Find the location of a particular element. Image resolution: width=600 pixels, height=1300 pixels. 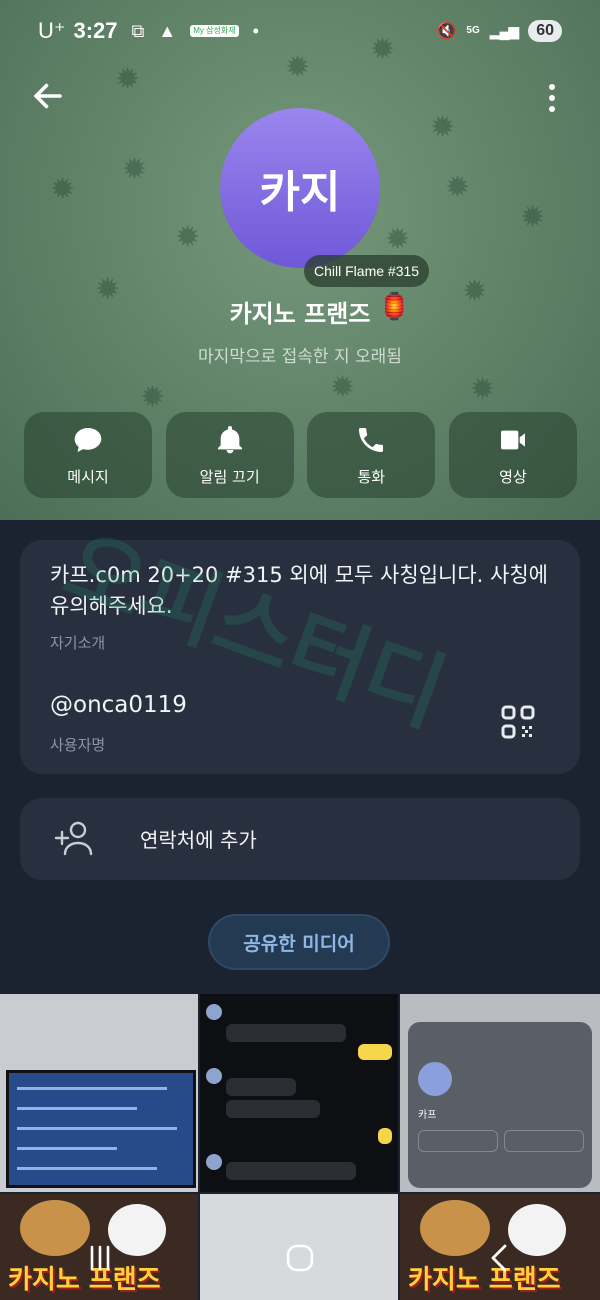

add-contact-label: 연락처에 추가 is located at coordinates (198, 840).